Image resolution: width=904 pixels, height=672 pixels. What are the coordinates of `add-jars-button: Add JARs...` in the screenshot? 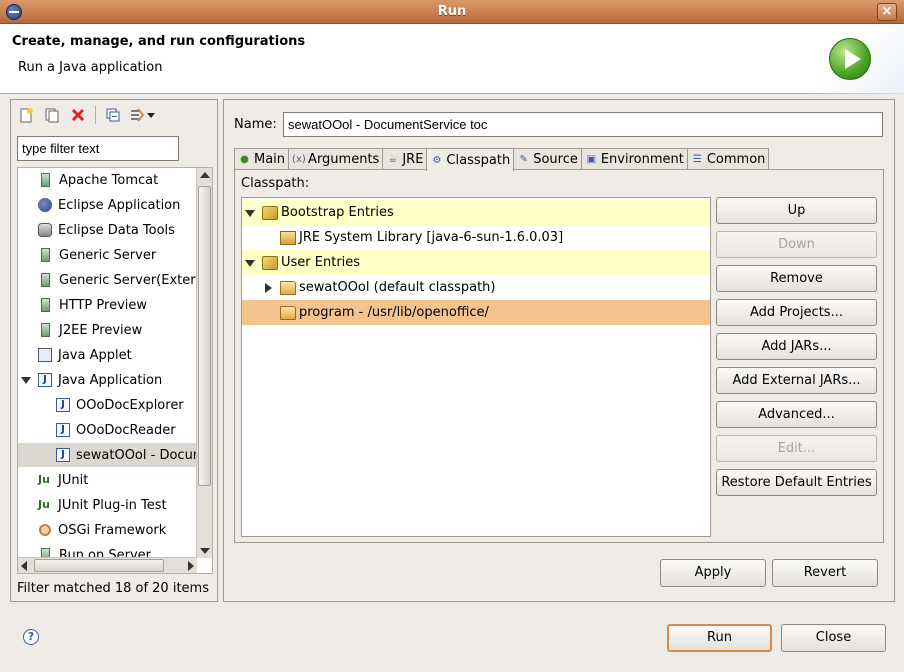 It's located at (796, 346).